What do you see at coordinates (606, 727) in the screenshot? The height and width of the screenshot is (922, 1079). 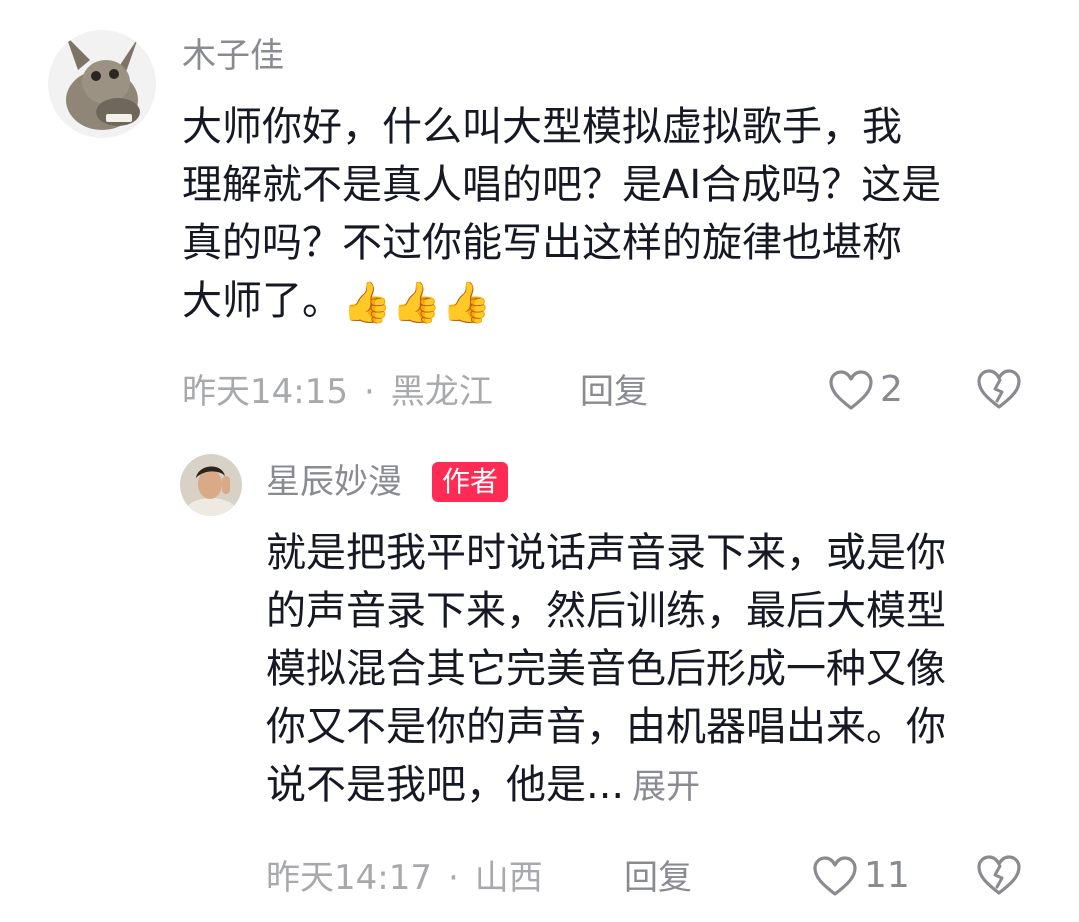 I see `reply-line: 你又不是你的声音，由机器唱出来。你` at bounding box center [606, 727].